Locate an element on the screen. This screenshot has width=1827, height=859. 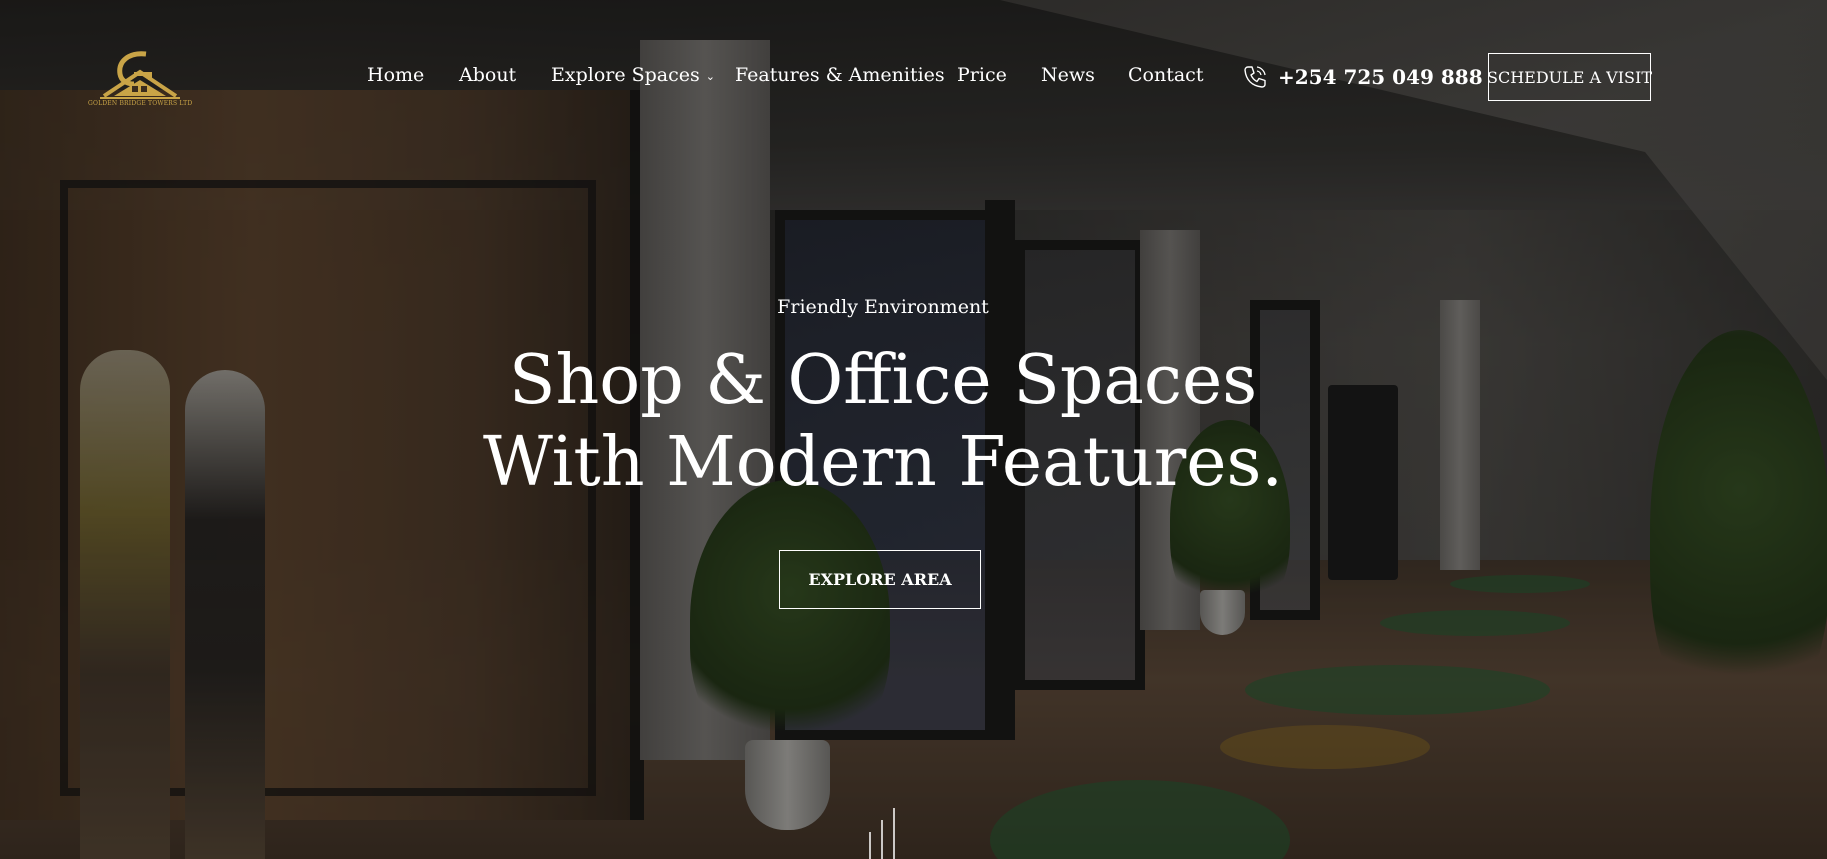
nav-about-label: About is located at coordinates (488, 75).